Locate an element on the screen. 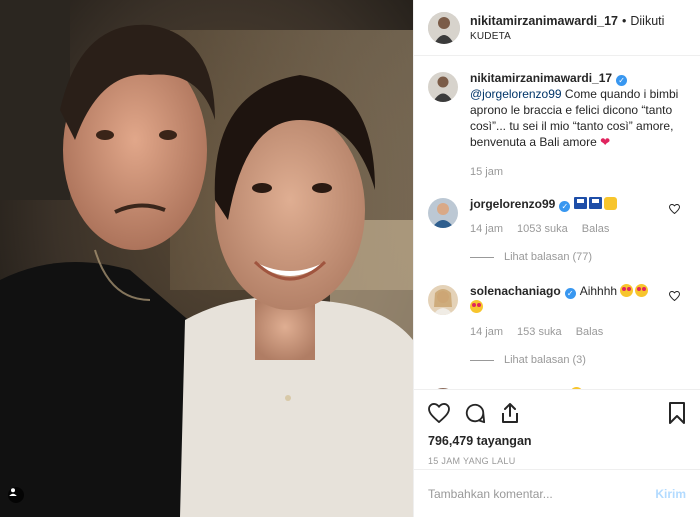 This screenshot has height=517, width=700. user-tag-button is located at coordinates (16, 495).